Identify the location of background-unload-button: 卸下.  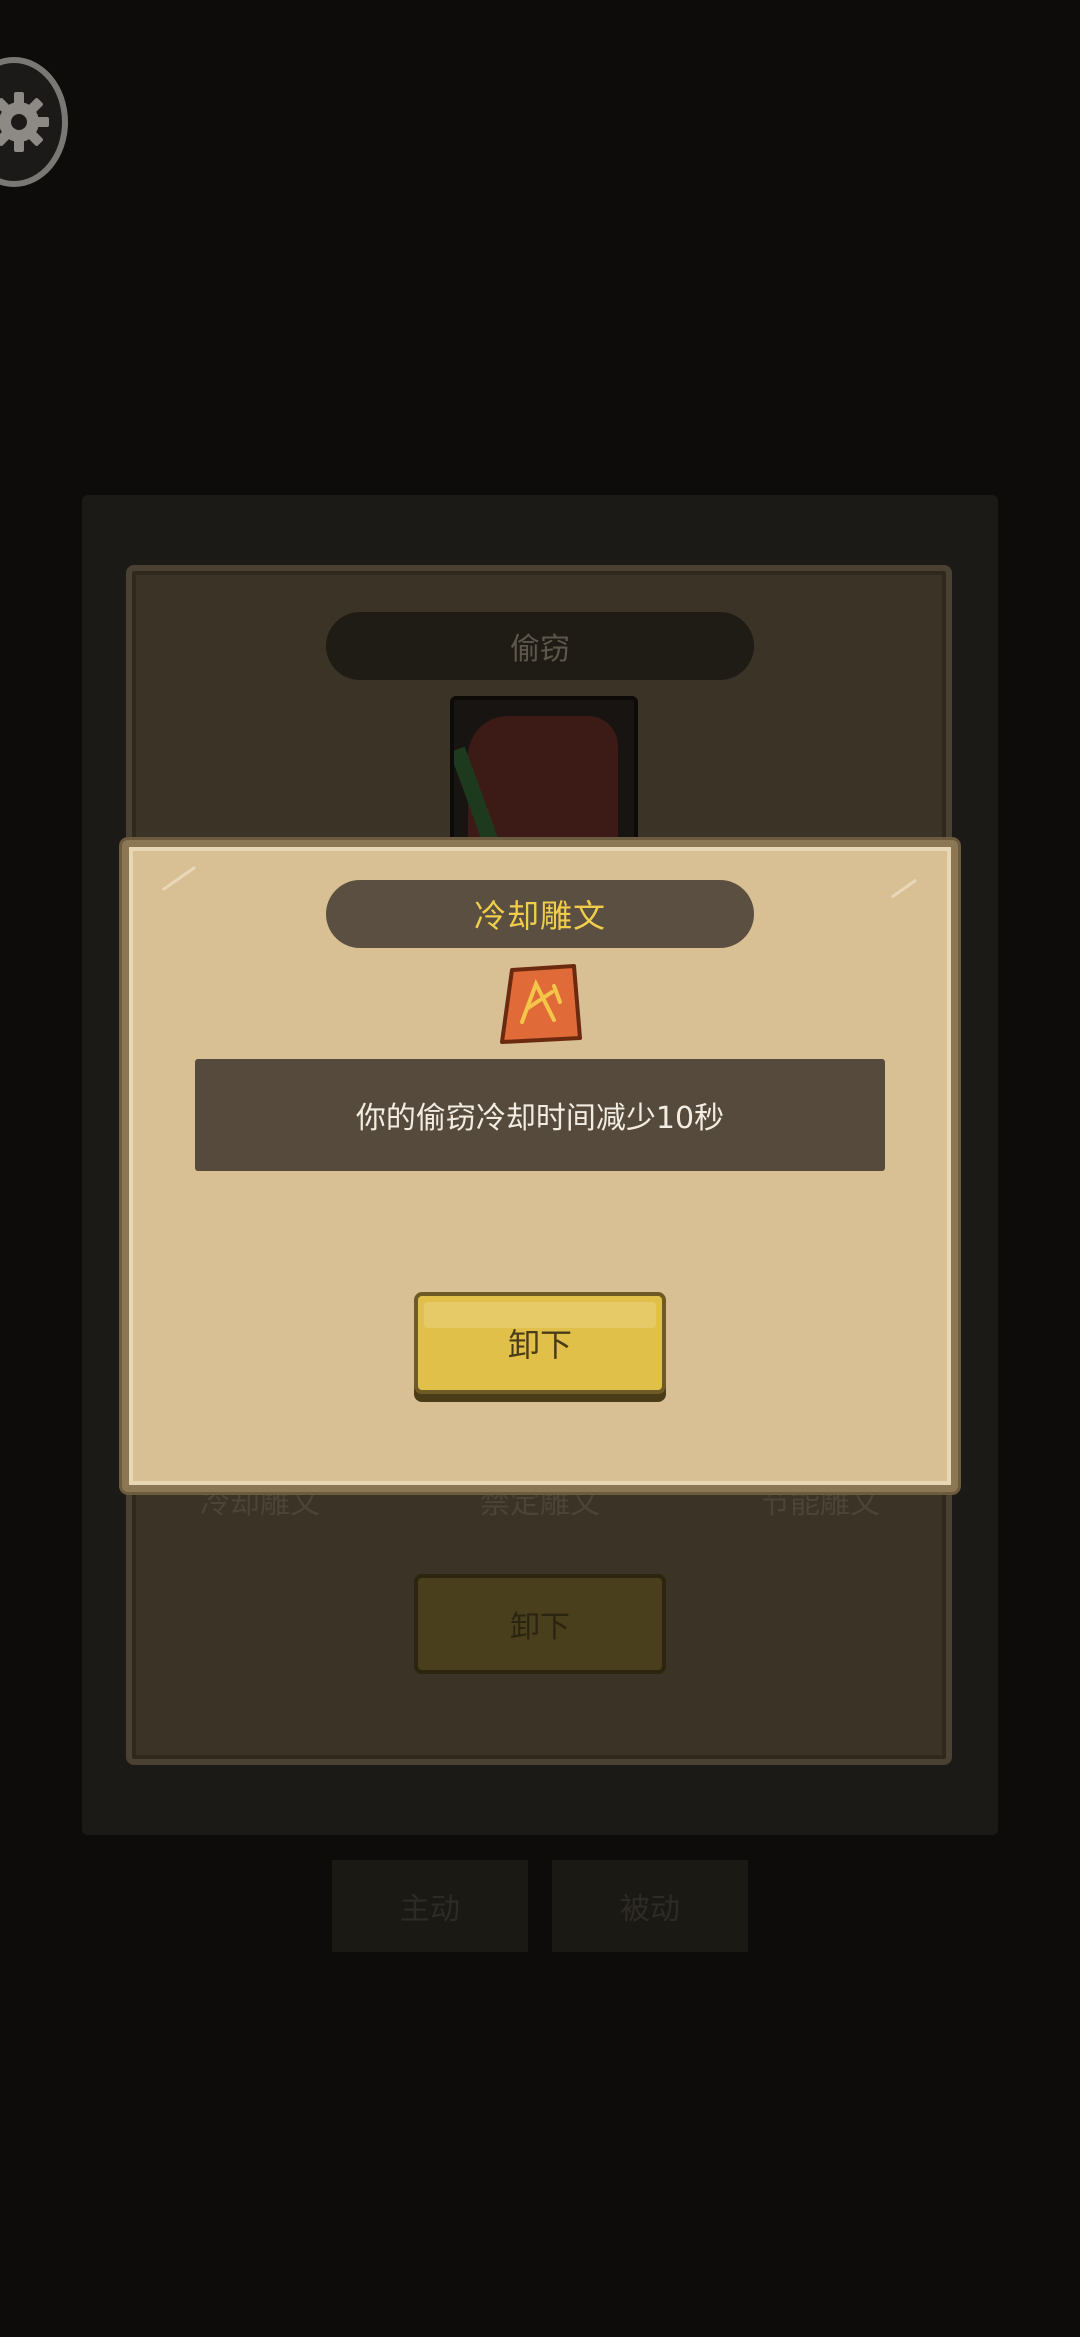
(540, 1624).